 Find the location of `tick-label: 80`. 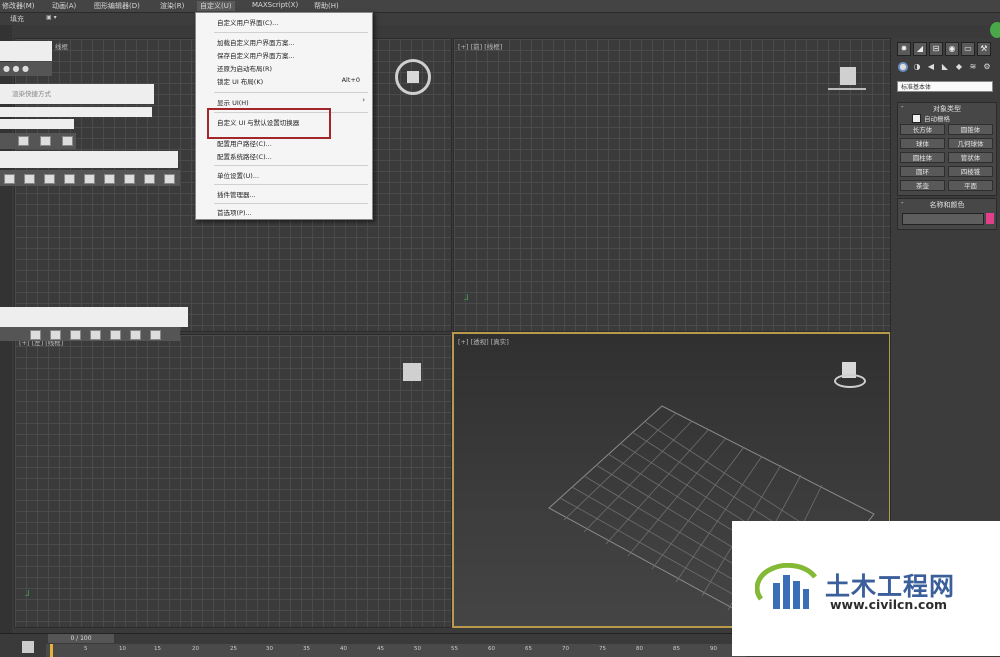

tick-label: 80 is located at coordinates (639, 649).